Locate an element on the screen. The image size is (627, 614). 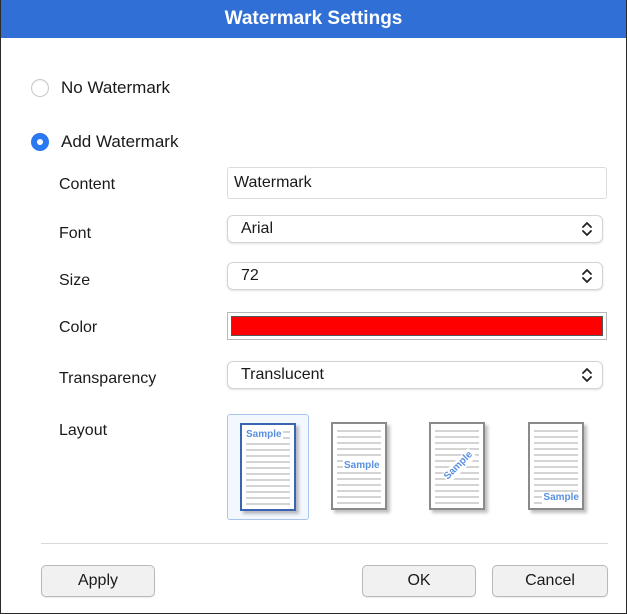
color-picker is located at coordinates (417, 326).